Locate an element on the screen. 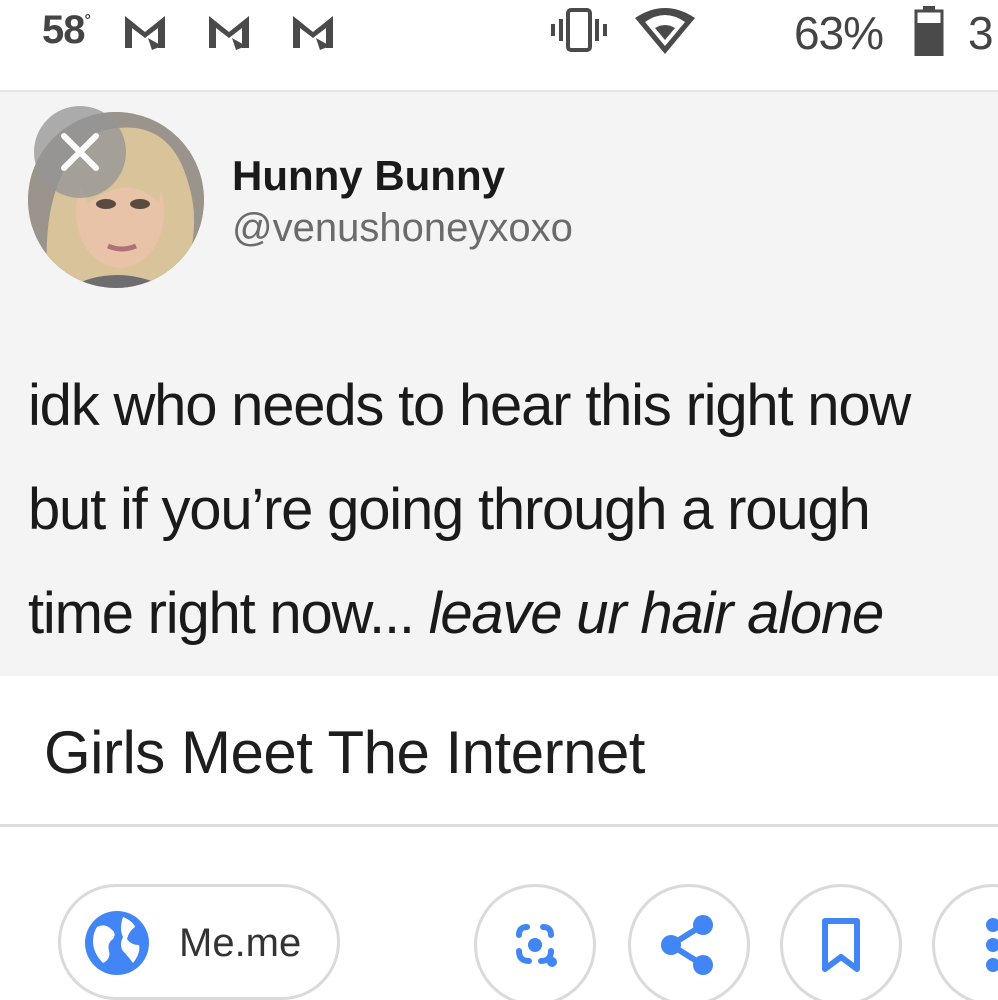  status-temperature-value: 58 is located at coordinates (63, 30).